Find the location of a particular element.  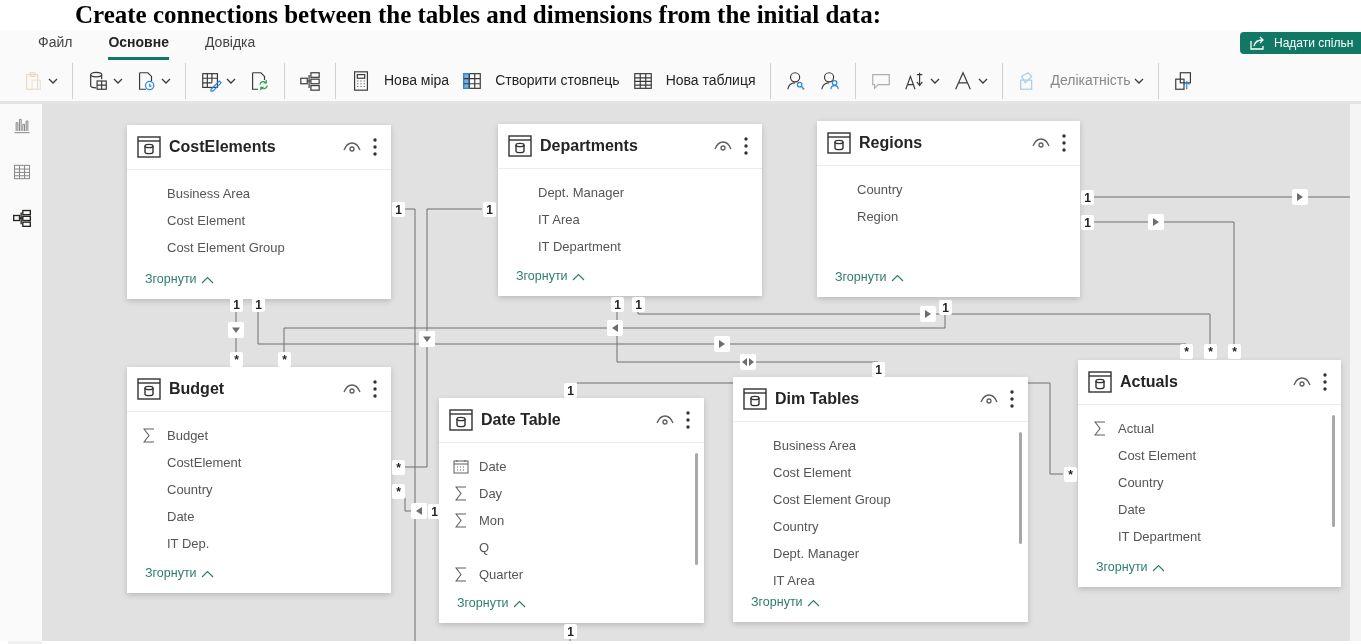

field-name: Actual is located at coordinates (1136, 428).